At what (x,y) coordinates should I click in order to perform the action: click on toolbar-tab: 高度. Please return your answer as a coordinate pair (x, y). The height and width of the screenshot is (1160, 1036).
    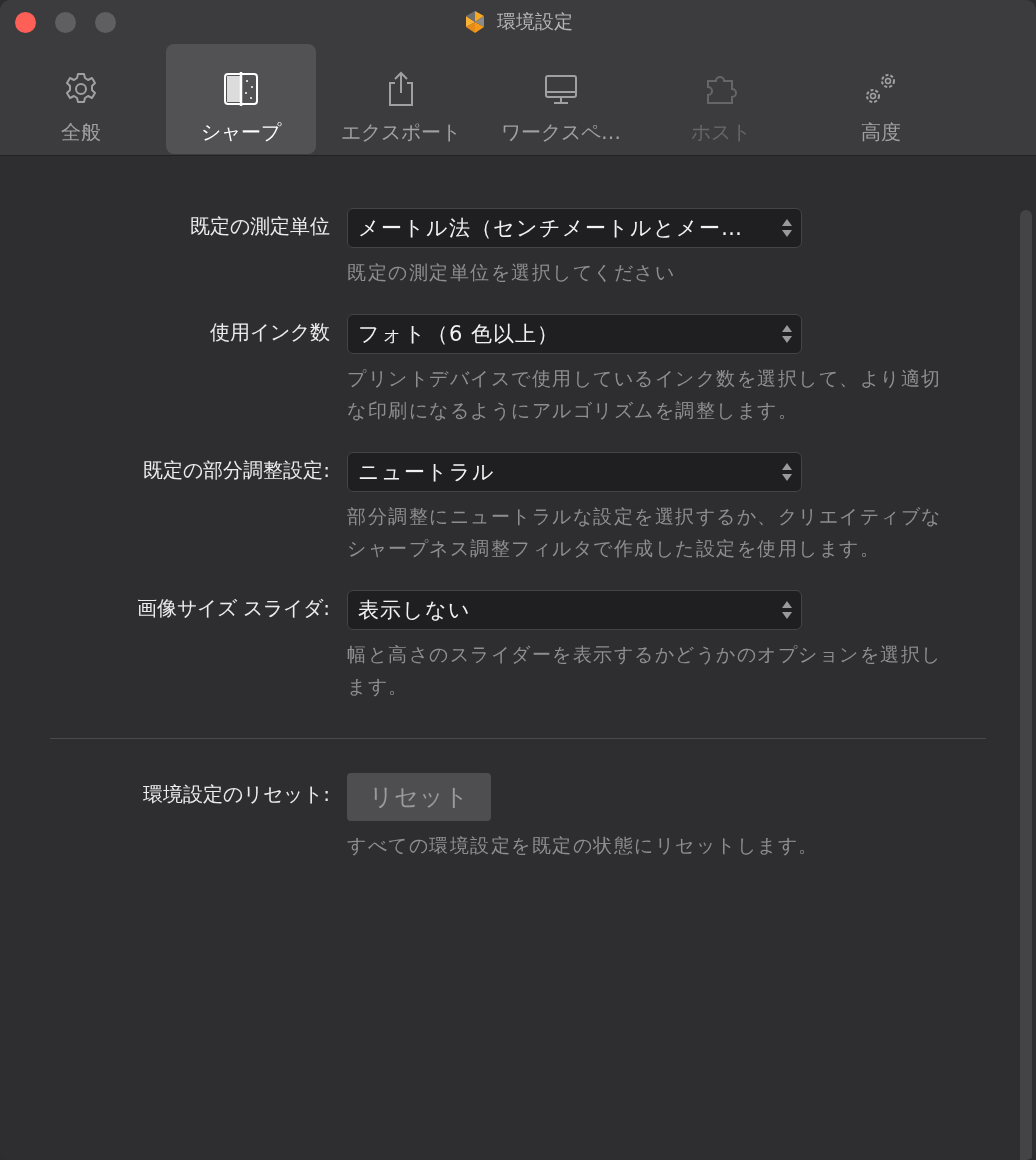
    Looking at the image, I should click on (881, 99).